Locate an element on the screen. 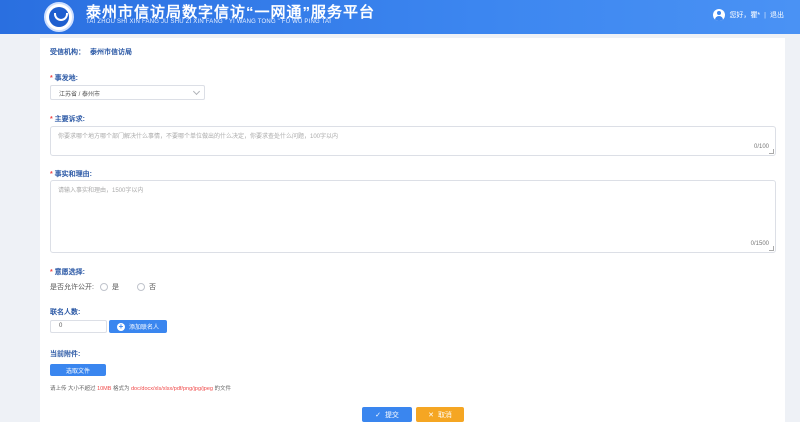 This screenshot has width=800, height=422. submit-button: ✓ 提交 is located at coordinates (387, 414).